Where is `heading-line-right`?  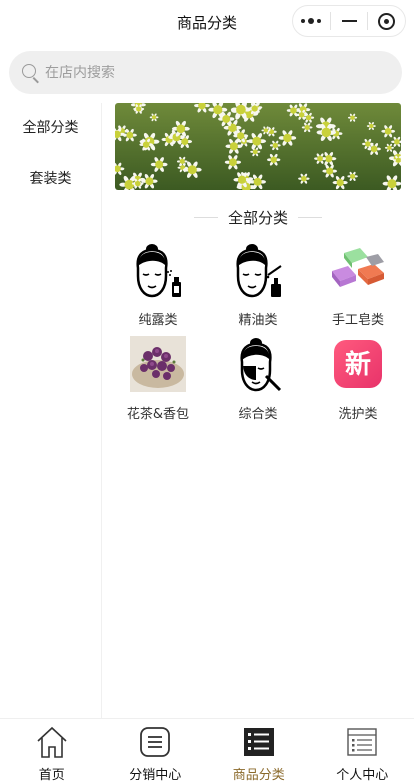 heading-line-right is located at coordinates (310, 217).